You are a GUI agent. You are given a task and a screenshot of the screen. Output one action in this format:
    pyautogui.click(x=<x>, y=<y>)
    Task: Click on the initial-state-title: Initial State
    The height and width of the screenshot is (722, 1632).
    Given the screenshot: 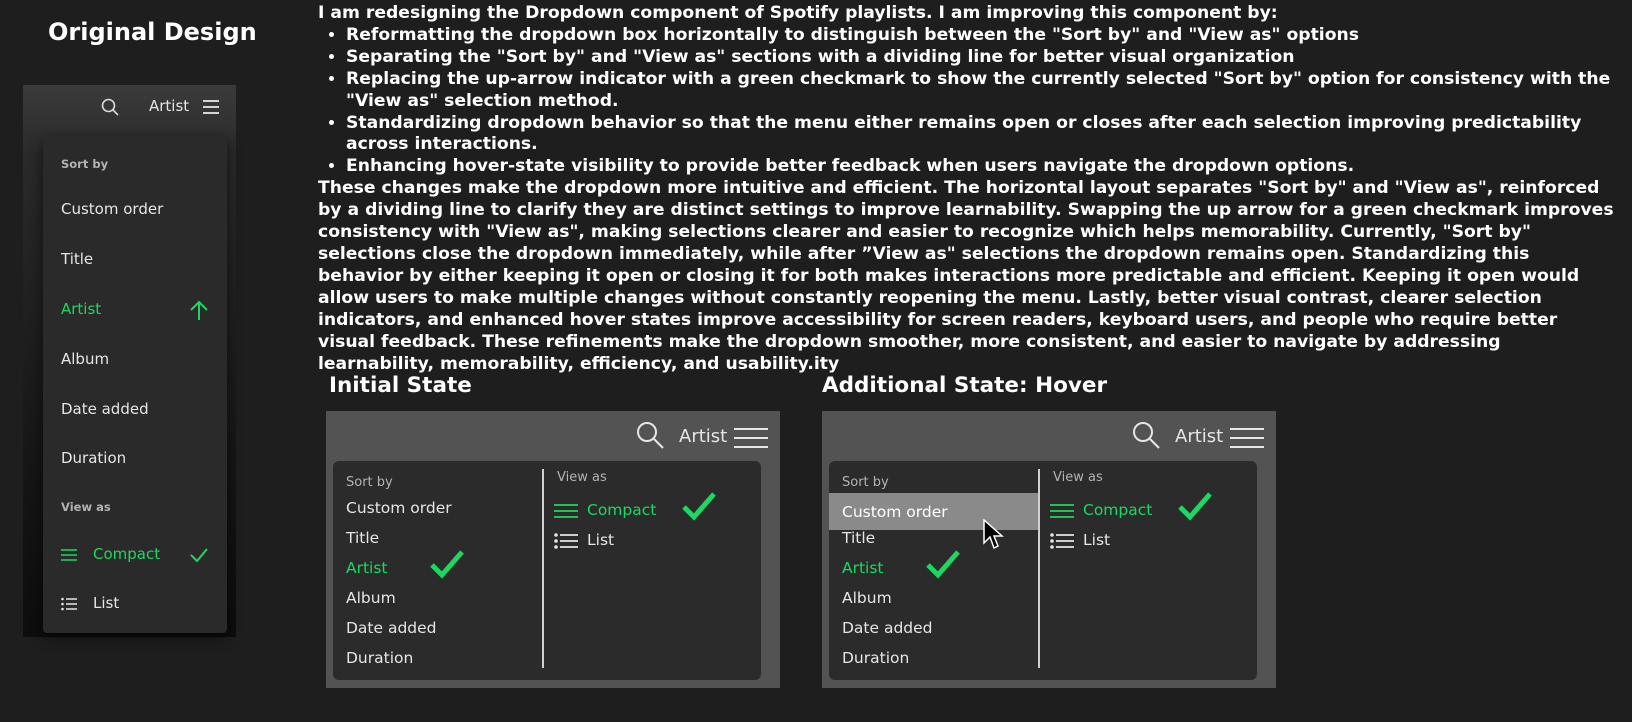 What is the action you would take?
    pyautogui.click(x=400, y=385)
    